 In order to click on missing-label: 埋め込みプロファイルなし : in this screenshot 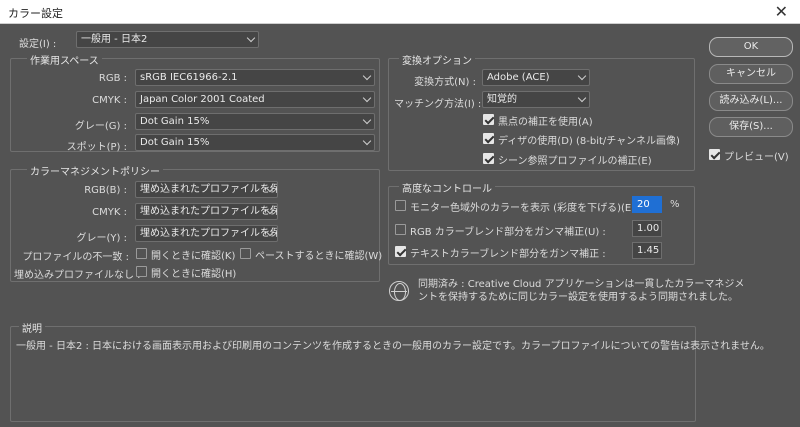, I will do `click(77, 275)`.